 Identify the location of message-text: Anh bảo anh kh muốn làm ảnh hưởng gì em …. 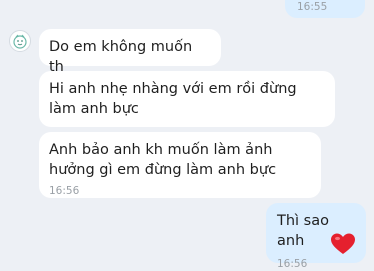
(163, 160).